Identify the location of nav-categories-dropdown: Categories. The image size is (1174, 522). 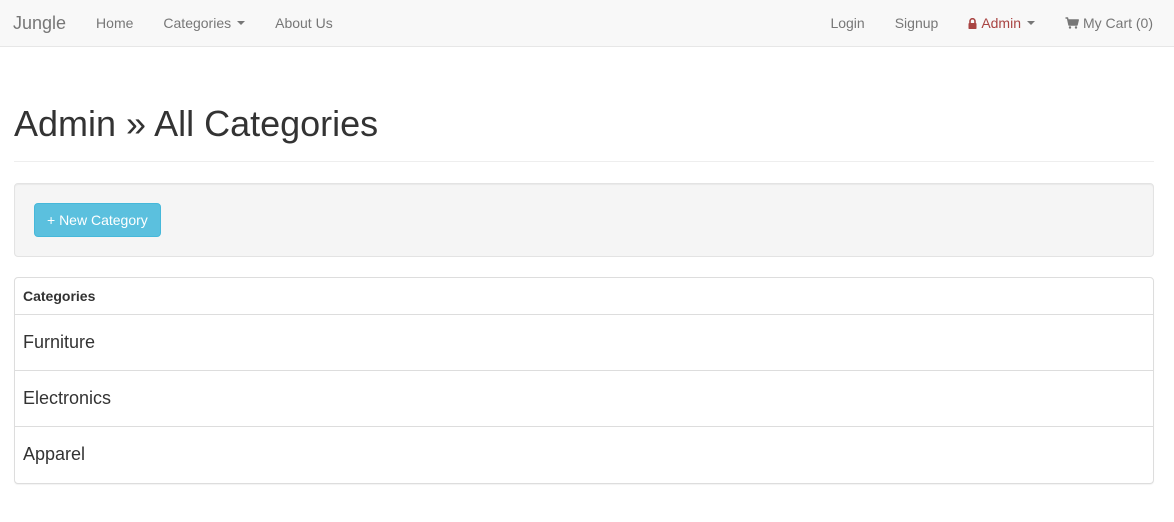
(204, 23).